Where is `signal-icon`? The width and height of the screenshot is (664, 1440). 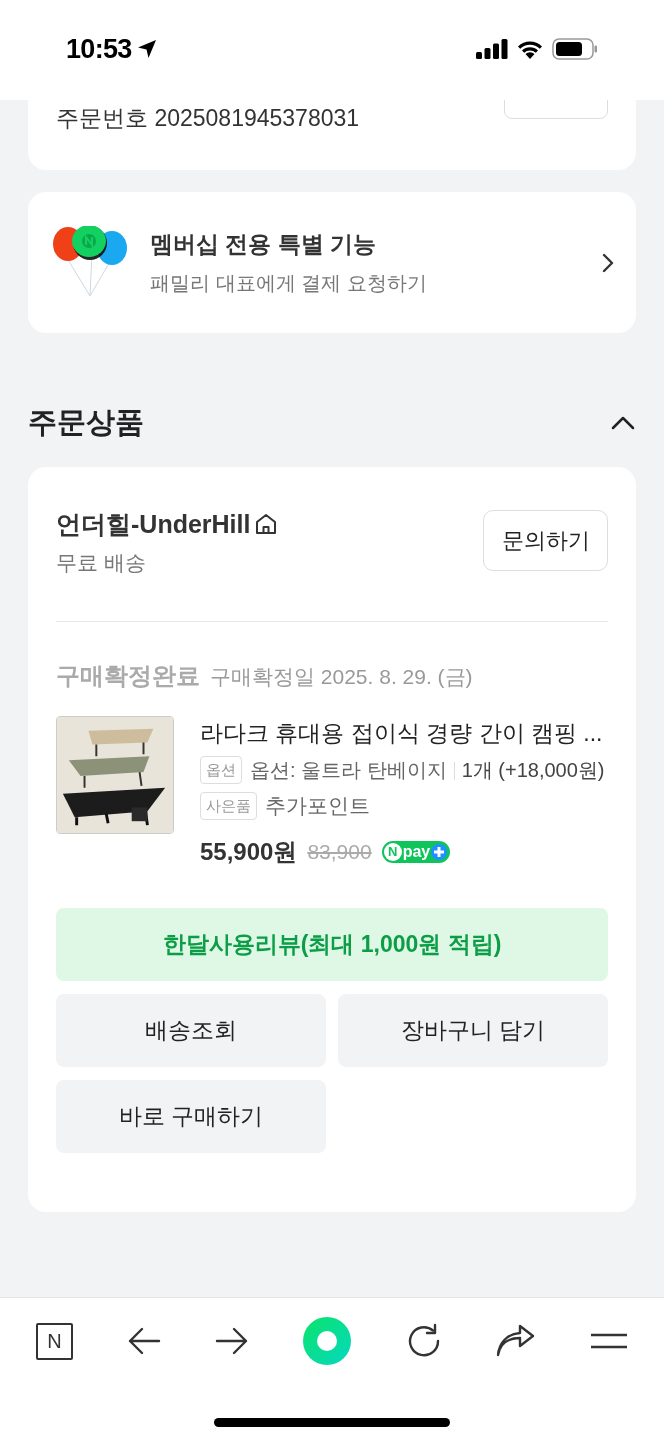
signal-icon is located at coordinates (492, 49).